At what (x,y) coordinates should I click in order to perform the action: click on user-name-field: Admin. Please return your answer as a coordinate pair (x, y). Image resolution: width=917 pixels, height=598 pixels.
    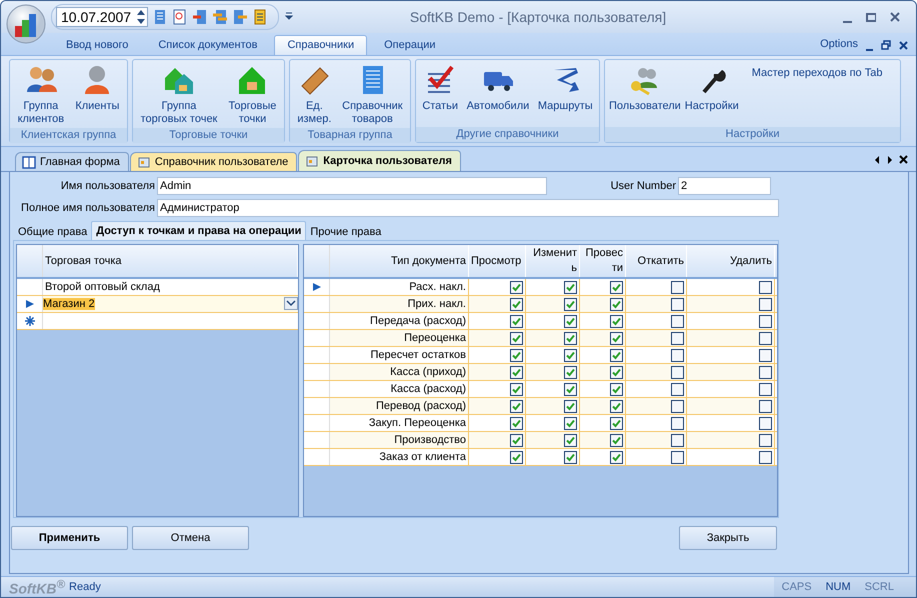
    Looking at the image, I should click on (352, 186).